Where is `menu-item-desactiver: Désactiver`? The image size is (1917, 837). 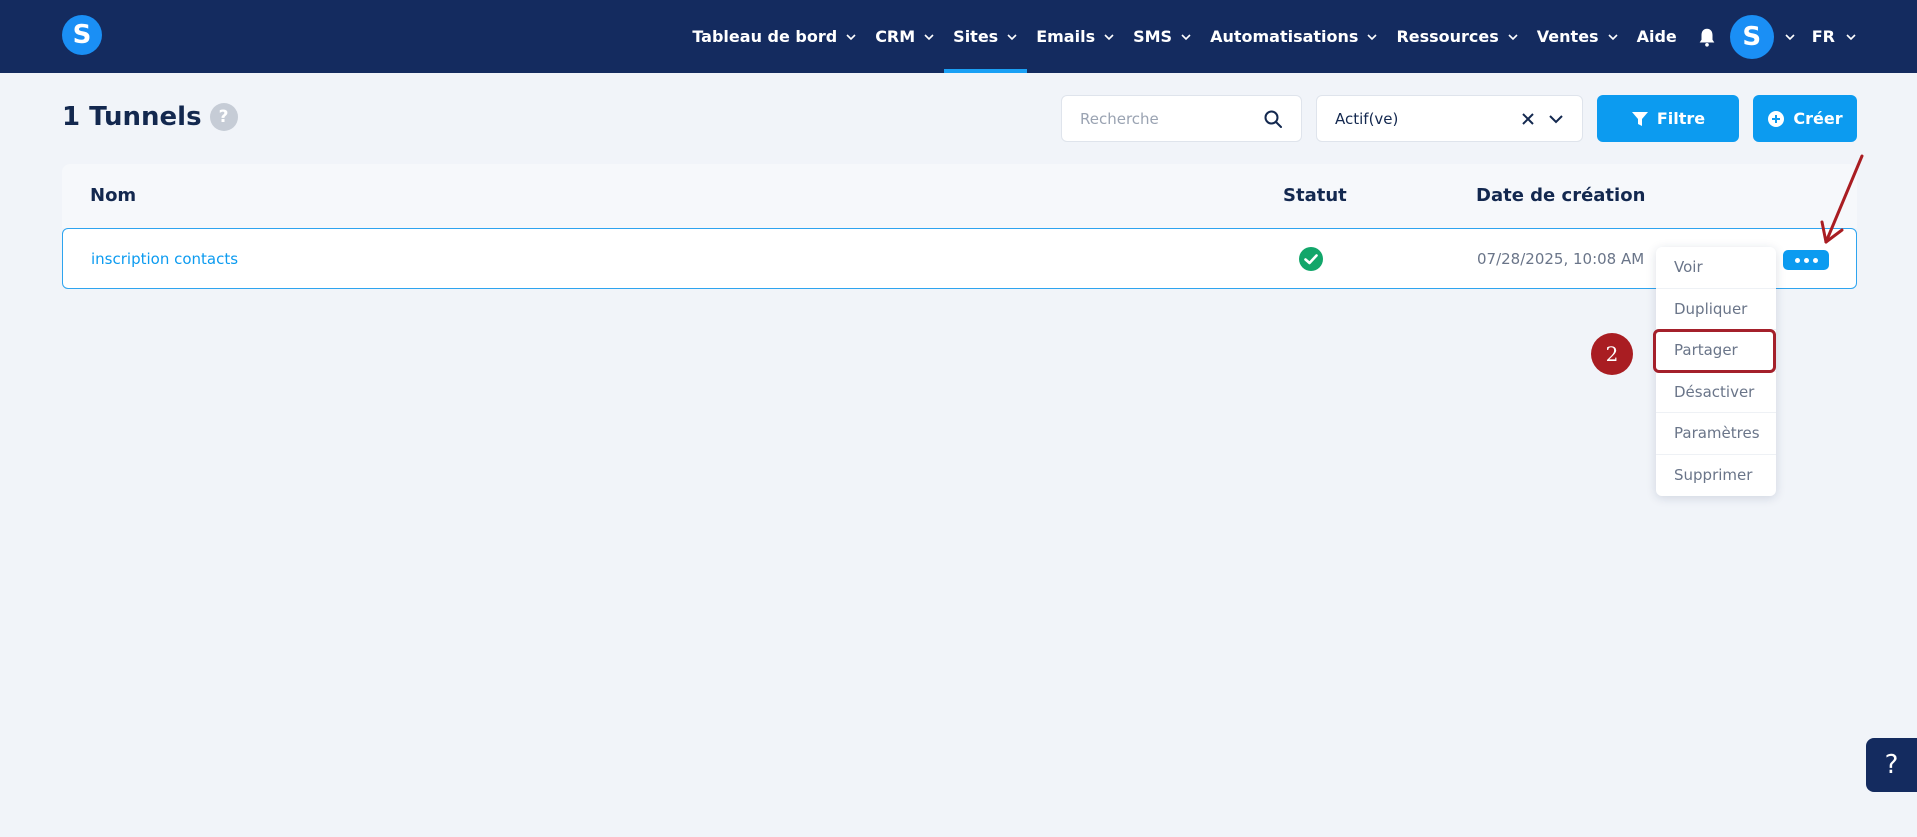
menu-item-desactiver: Désactiver is located at coordinates (1716, 392).